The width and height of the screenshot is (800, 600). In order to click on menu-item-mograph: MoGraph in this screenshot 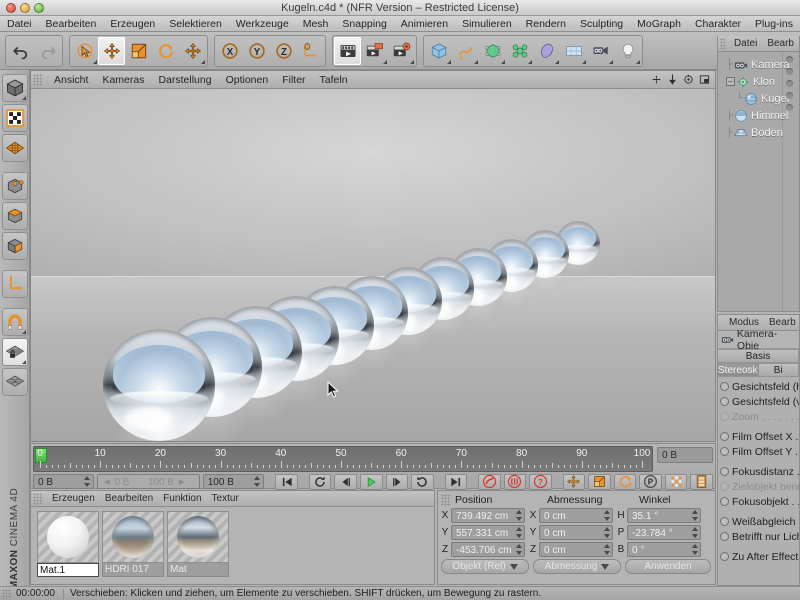, I will do `click(659, 23)`.